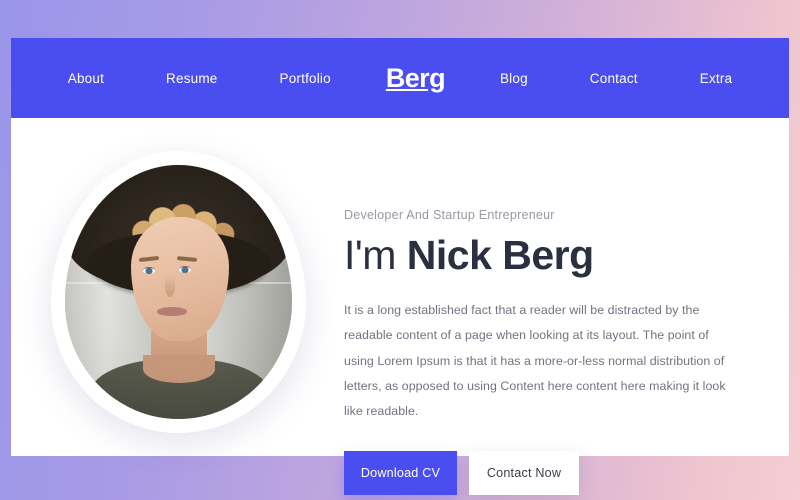 This screenshot has height=500, width=800. I want to click on nav-link-contact: Contact, so click(614, 78).